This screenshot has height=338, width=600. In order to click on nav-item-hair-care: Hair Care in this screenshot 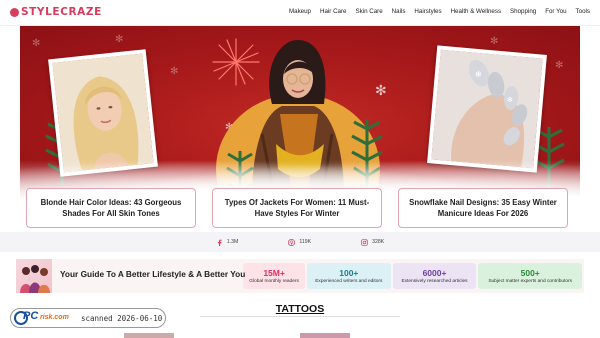, I will do `click(333, 11)`.